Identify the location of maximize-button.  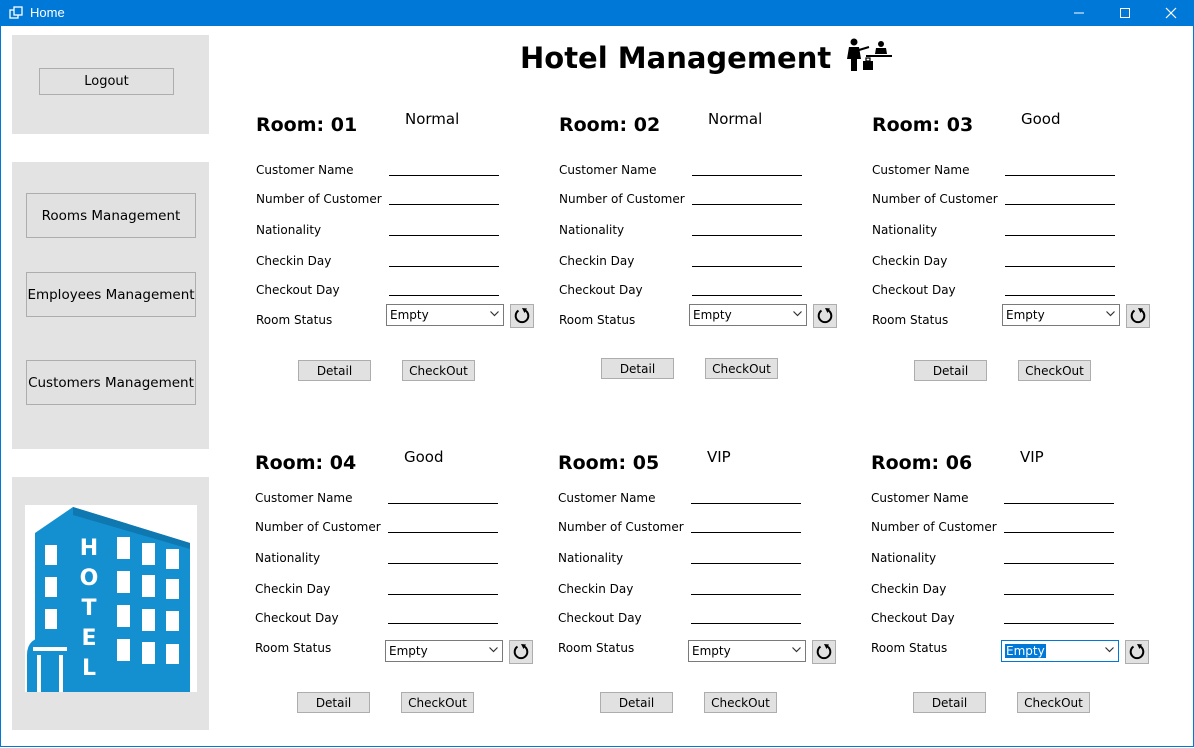
(1125, 13).